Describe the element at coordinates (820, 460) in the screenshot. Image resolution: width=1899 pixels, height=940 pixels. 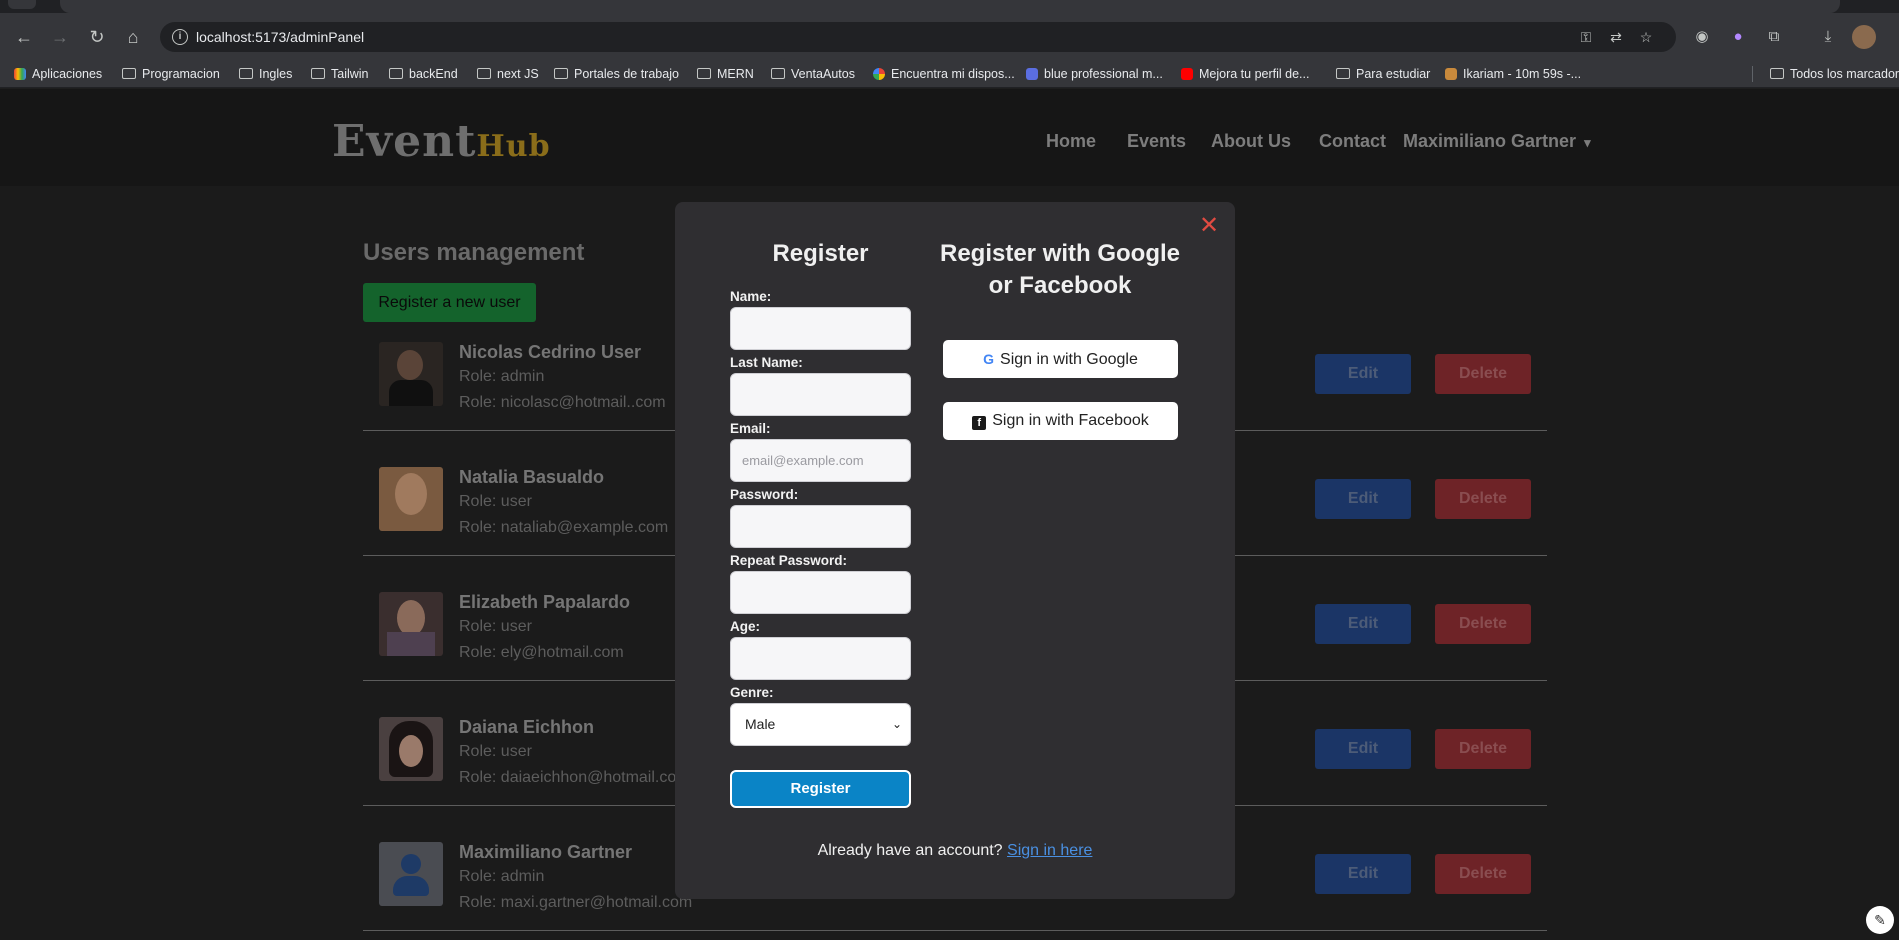
I see `email-field: email@example.com` at that location.